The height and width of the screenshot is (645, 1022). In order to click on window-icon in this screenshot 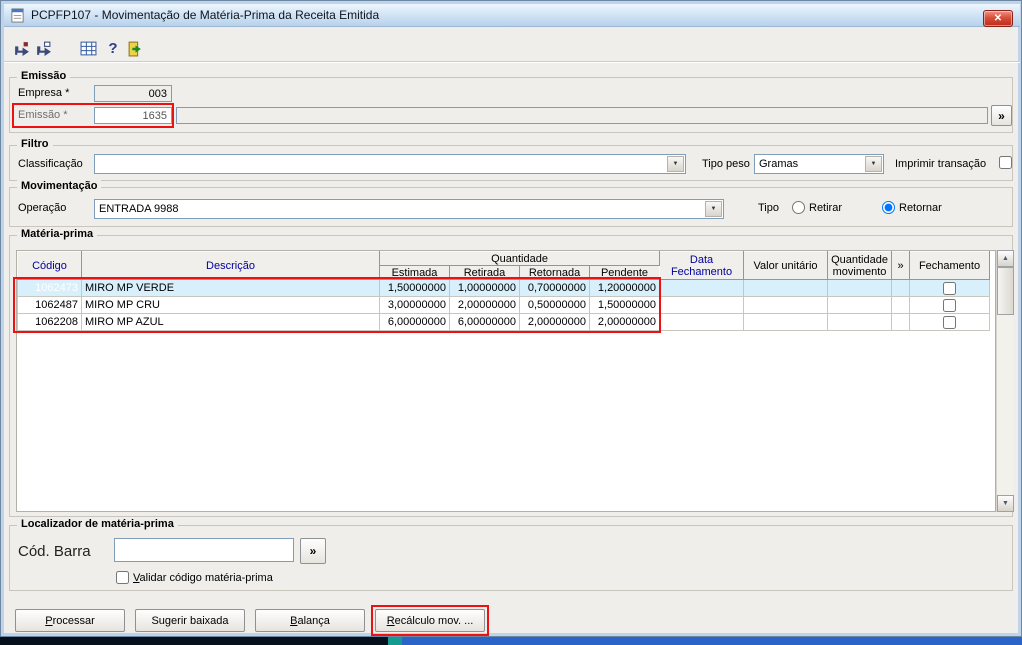, I will do `click(17, 15)`.